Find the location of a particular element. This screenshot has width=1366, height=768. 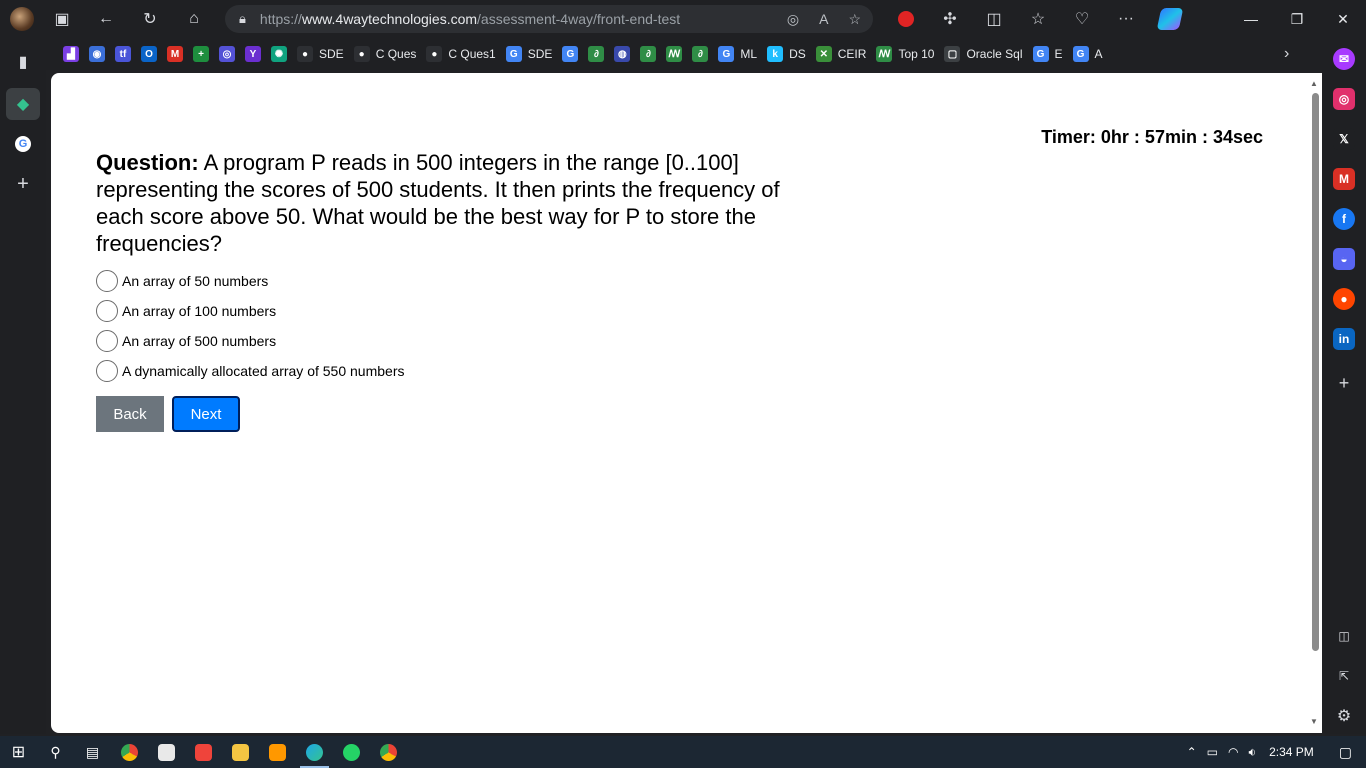

page-scrollbar: ▲ ▼ is located at coordinates (1315, 403).